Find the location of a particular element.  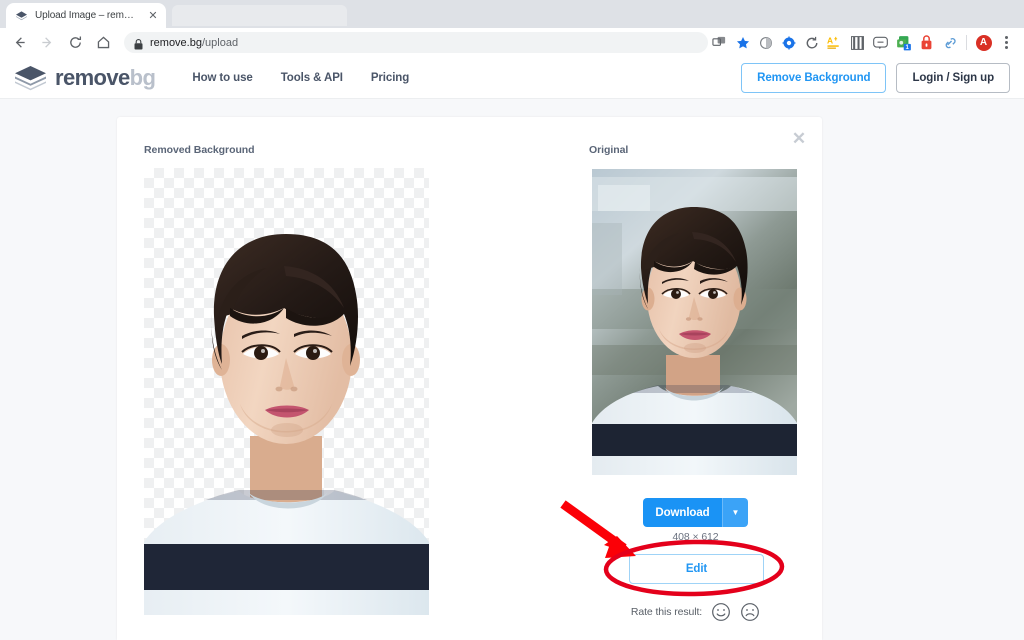

site-nav: How to use Tools & API Pricing is located at coordinates (300, 78).